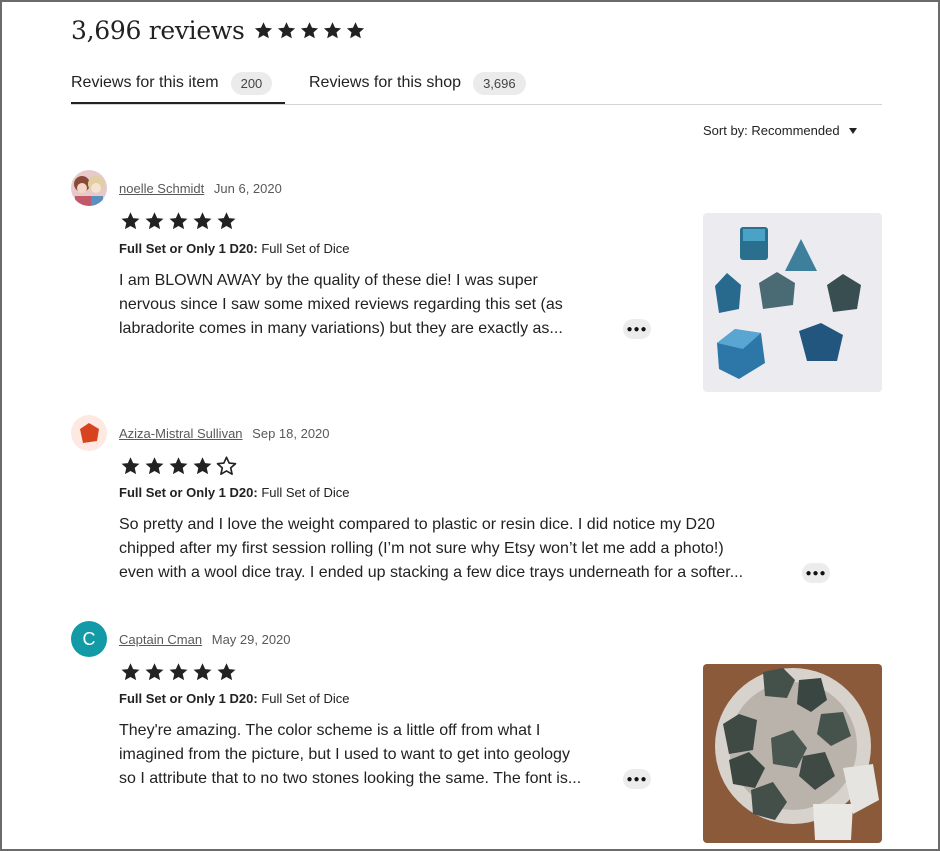  What do you see at coordinates (205, 639) in the screenshot?
I see `review-meta: Captain Cman May 29, 2020` at bounding box center [205, 639].